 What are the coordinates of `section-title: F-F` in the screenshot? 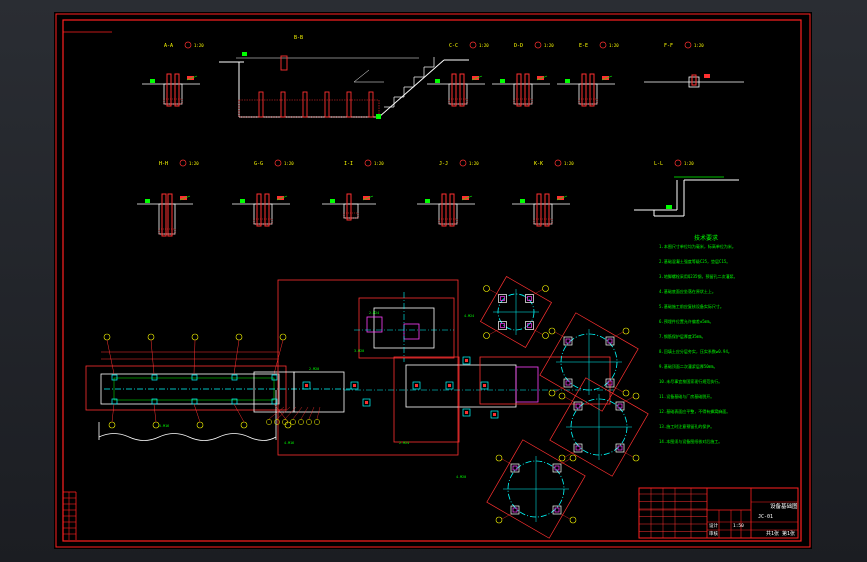 It's located at (668, 46).